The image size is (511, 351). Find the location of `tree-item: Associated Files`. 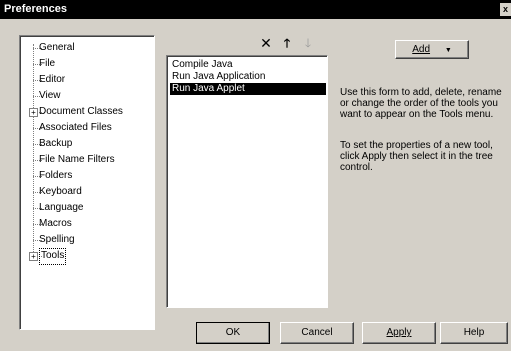

tree-item: Associated Files is located at coordinates (75, 127).